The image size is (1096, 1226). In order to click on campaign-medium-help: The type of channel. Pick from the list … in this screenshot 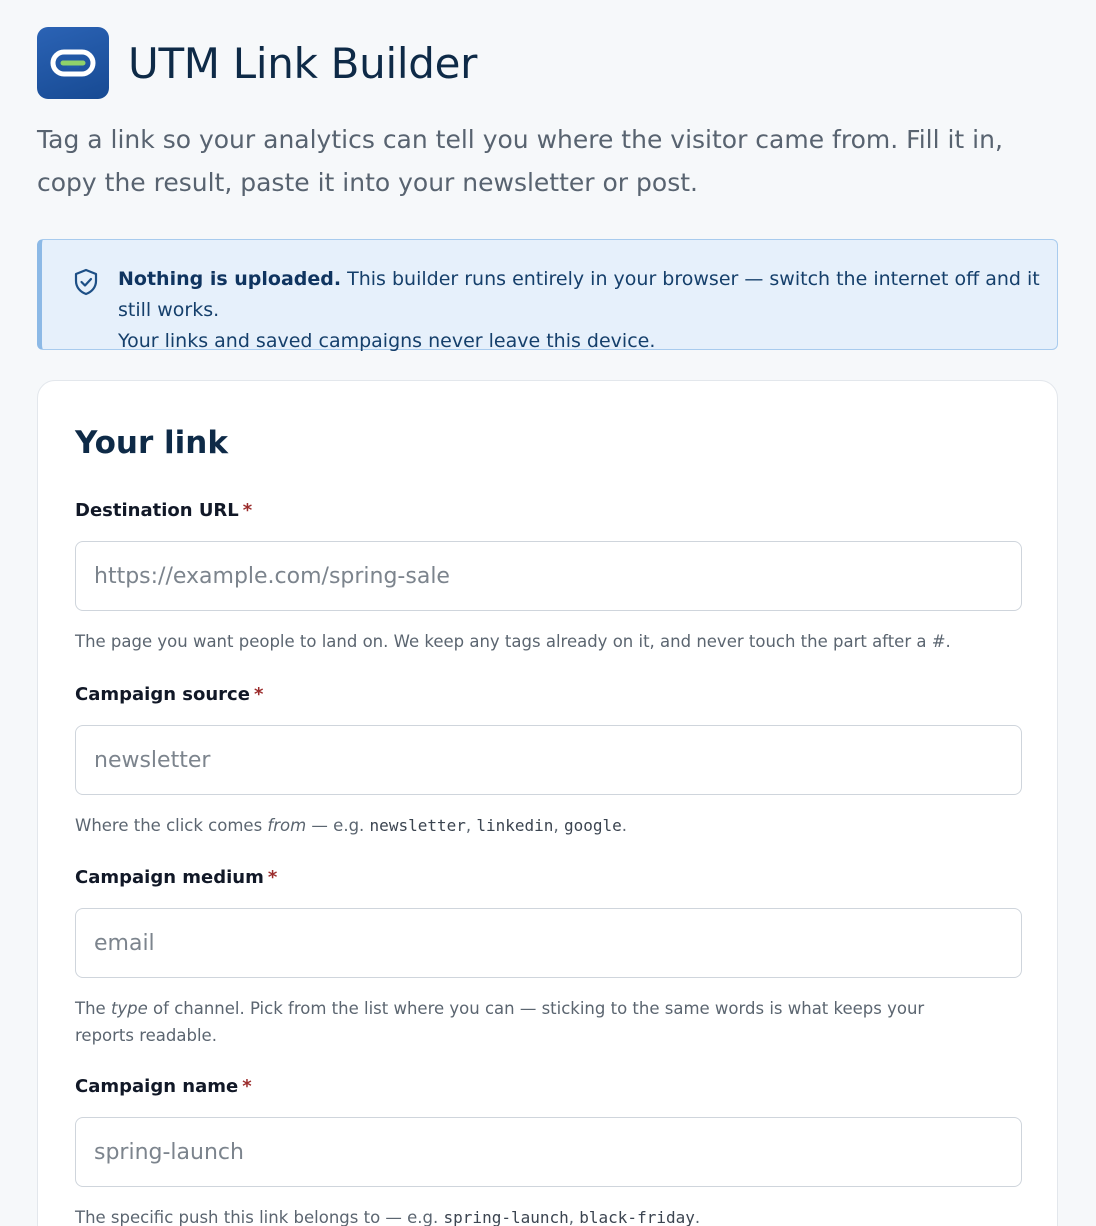, I will do `click(525, 1022)`.